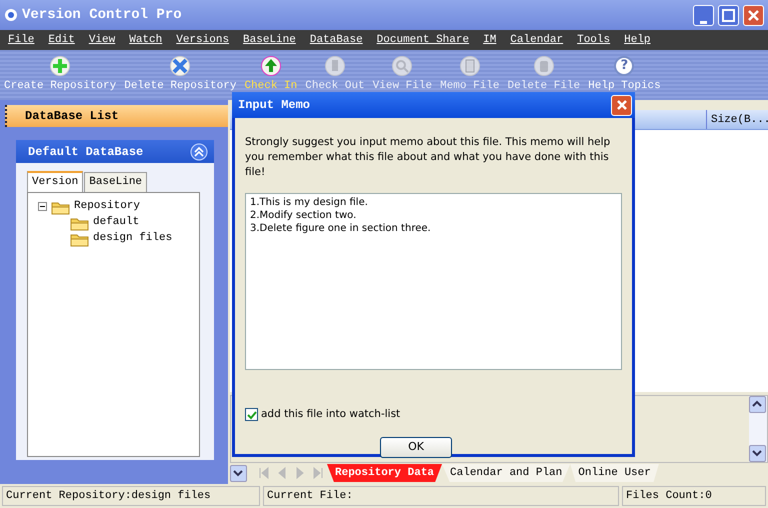 The image size is (768, 508). I want to click on card-title: Default DataBase, so click(86, 152).